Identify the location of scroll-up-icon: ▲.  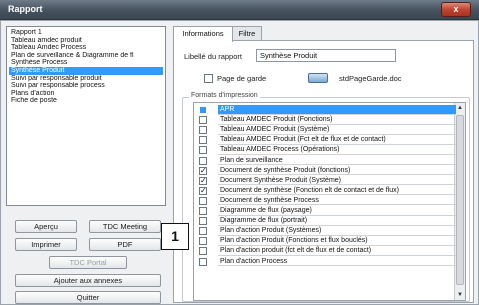
(460, 108).